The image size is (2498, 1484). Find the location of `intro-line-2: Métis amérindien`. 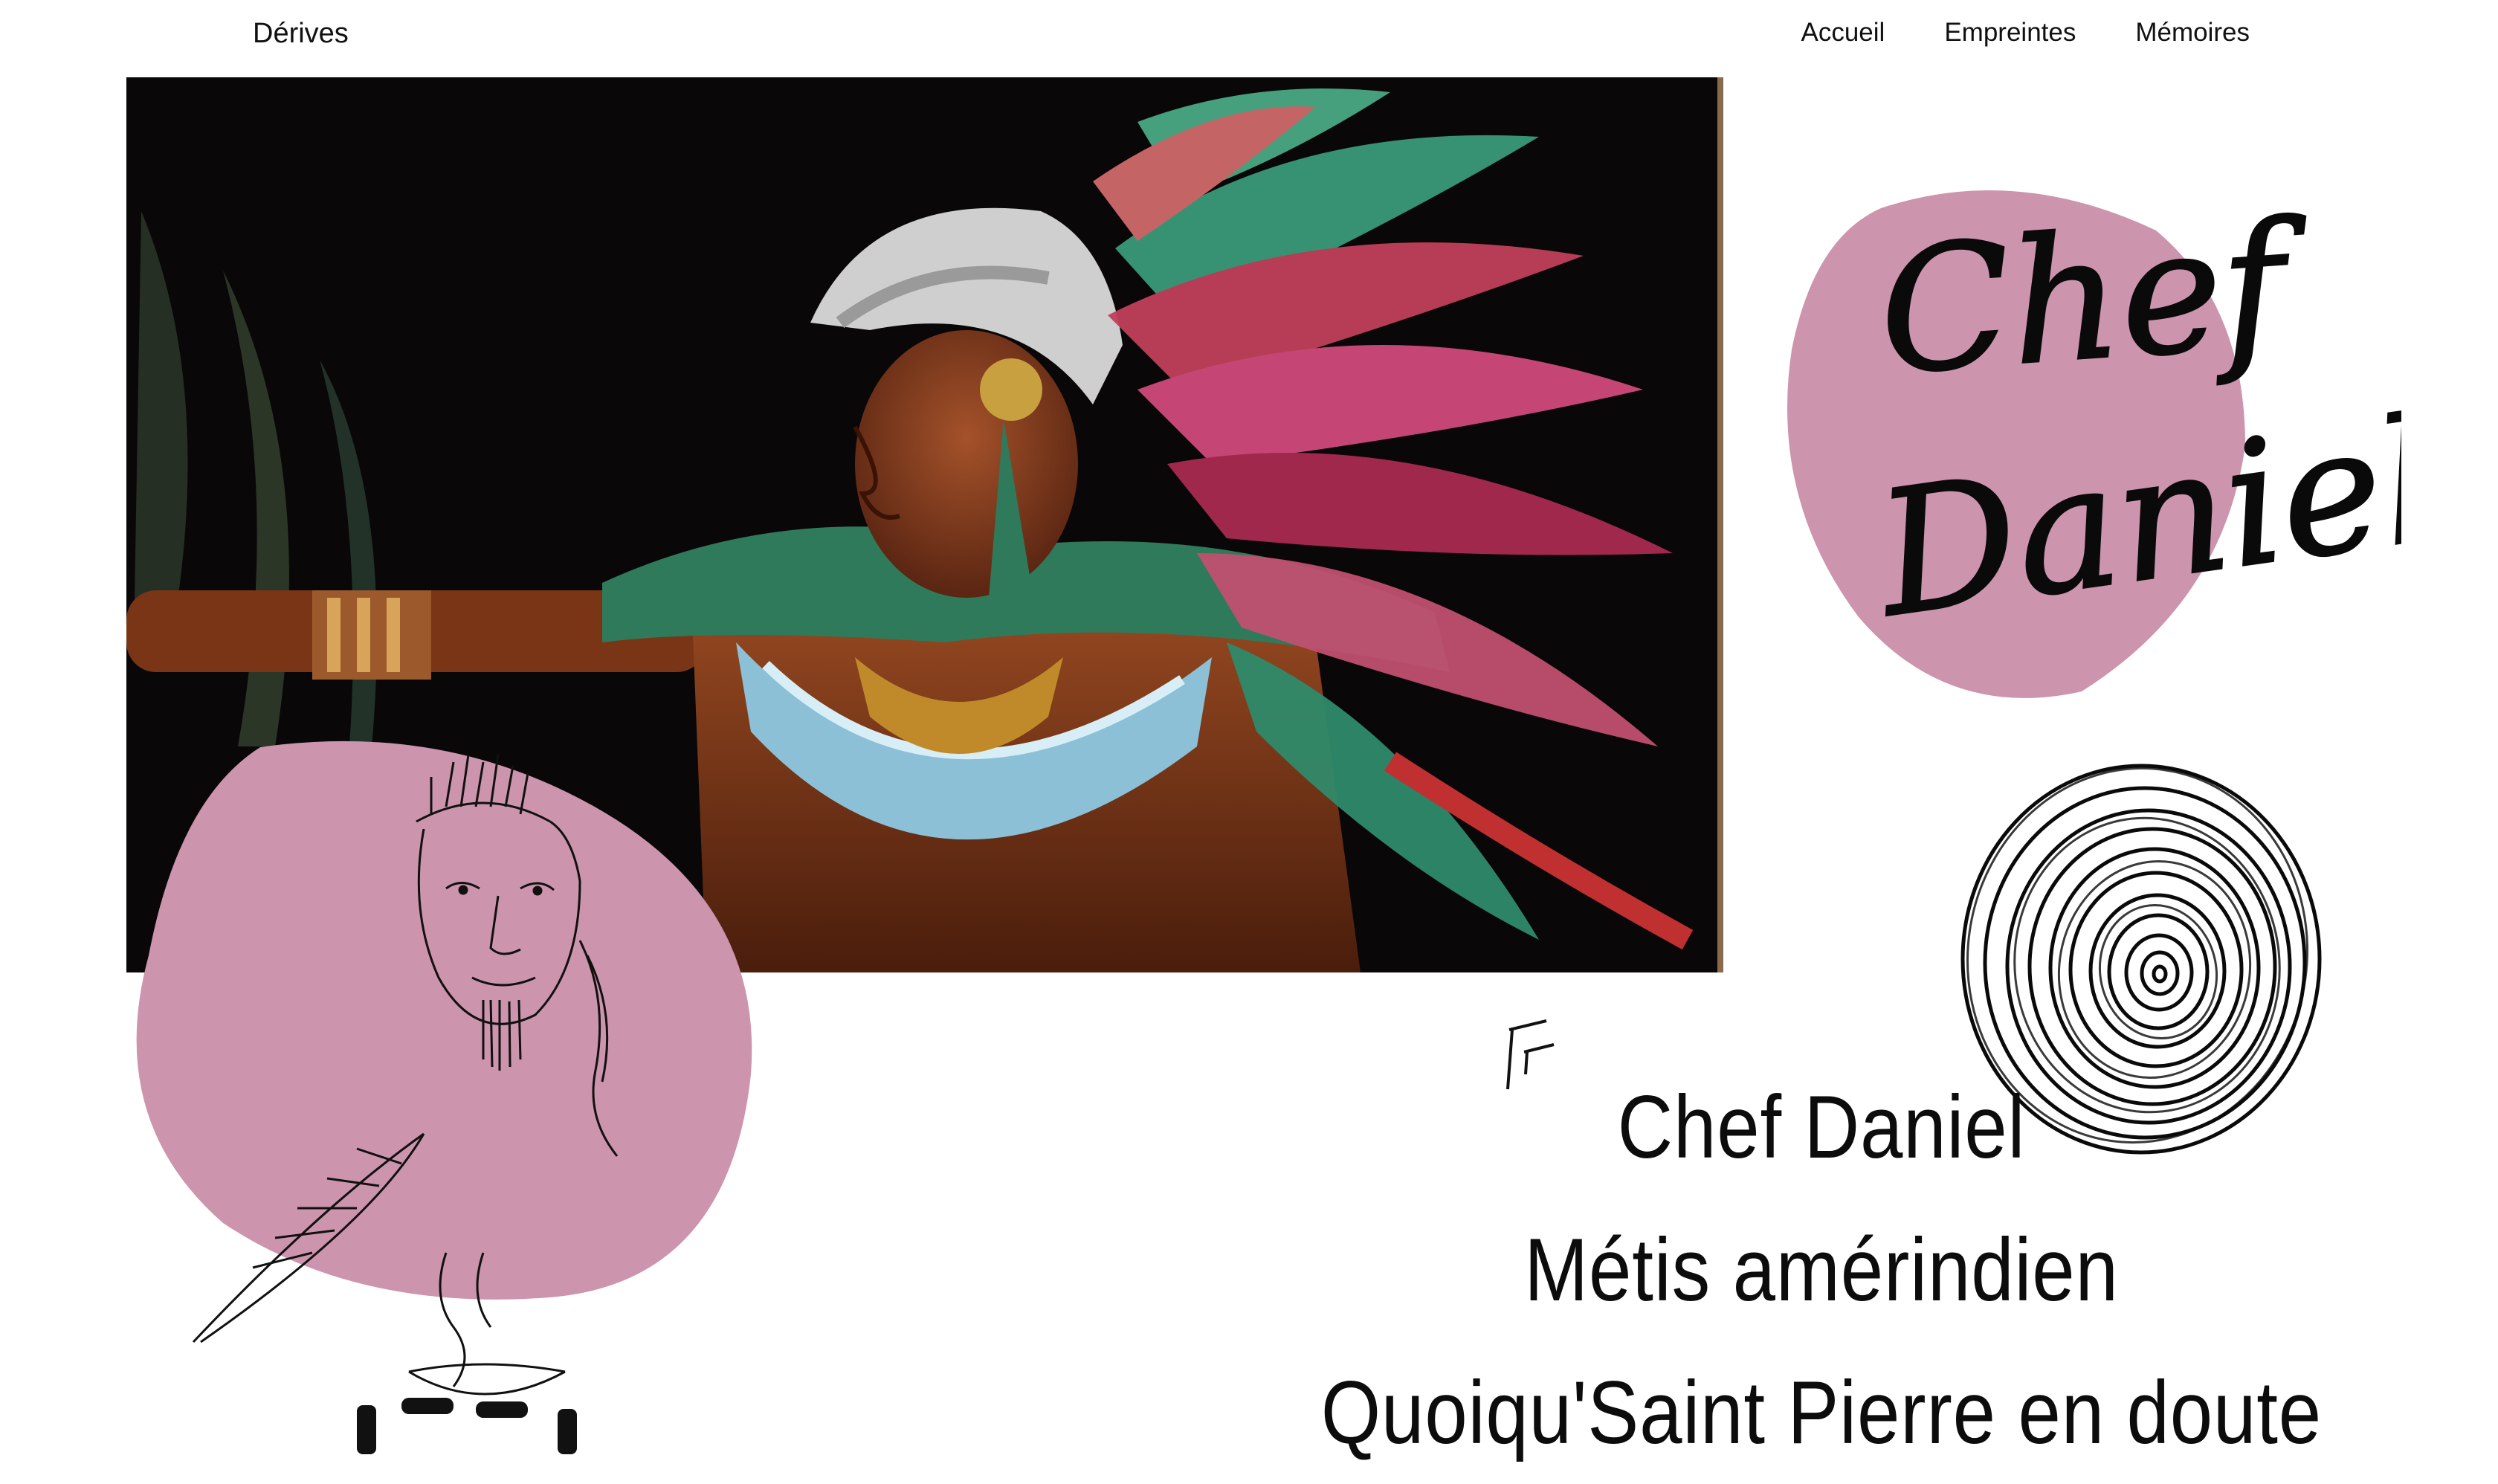

intro-line-2: Métis amérindien is located at coordinates (1821, 1270).